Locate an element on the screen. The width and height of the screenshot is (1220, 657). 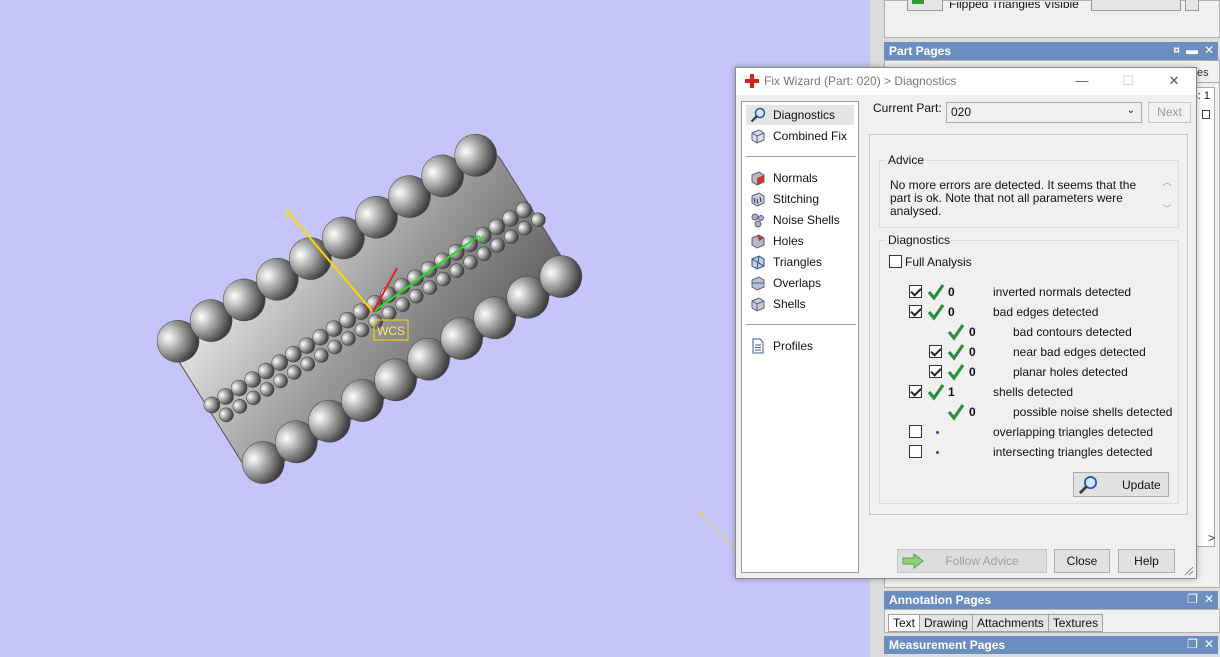
diag-label: shells detected is located at coordinates (1033, 392).